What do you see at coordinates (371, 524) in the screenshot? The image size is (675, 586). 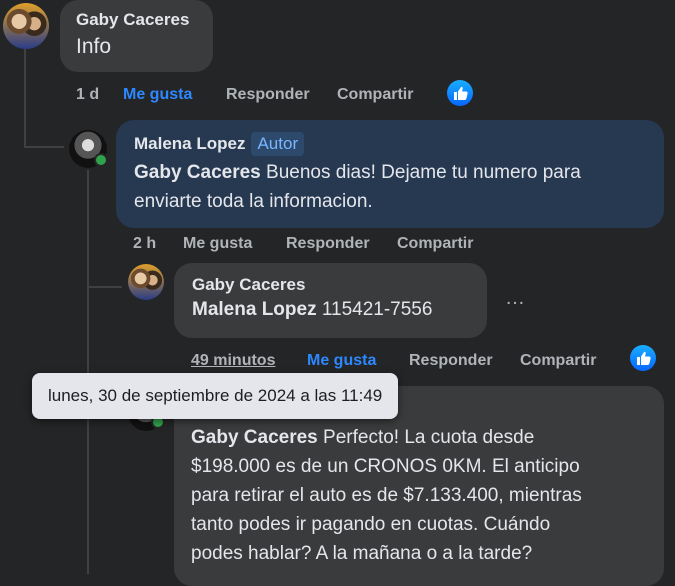 I see `comment-text-line: tanto podes ir pagando en cuotas. Cuándo` at bounding box center [371, 524].